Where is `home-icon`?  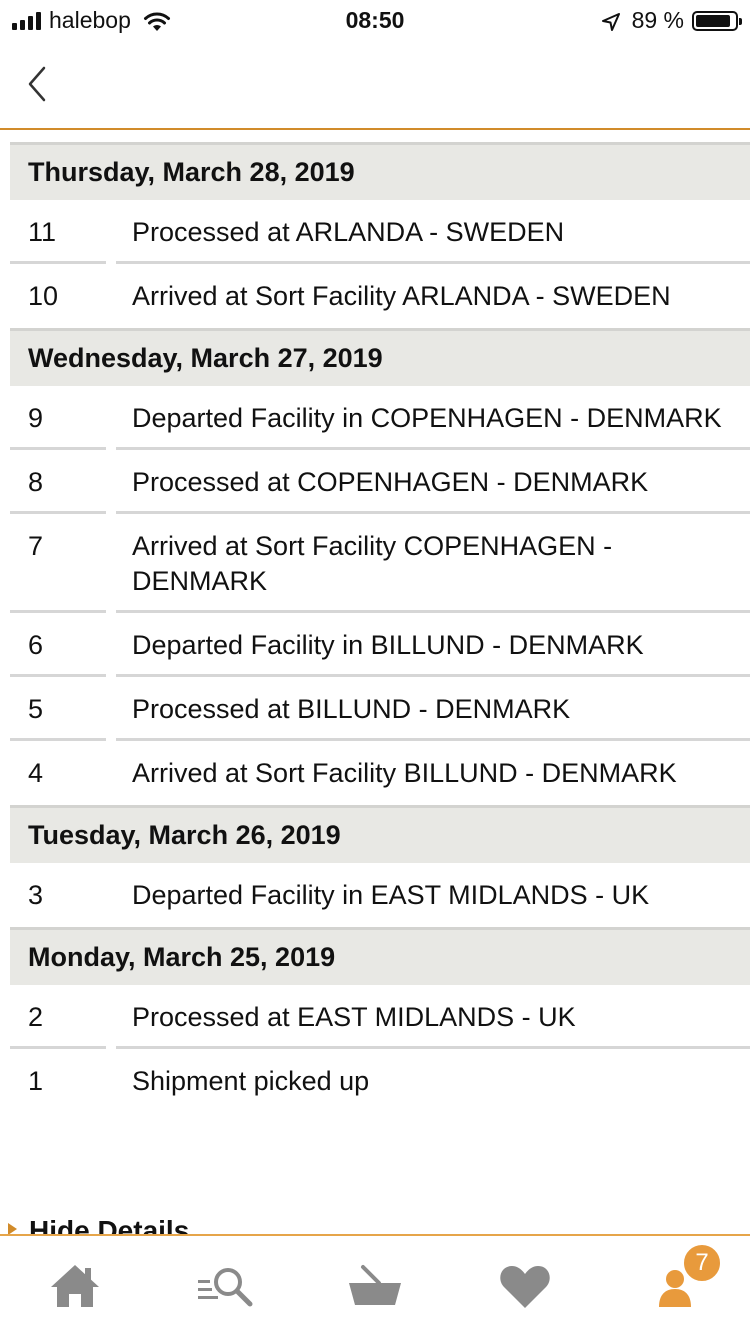 home-icon is located at coordinates (75, 1286).